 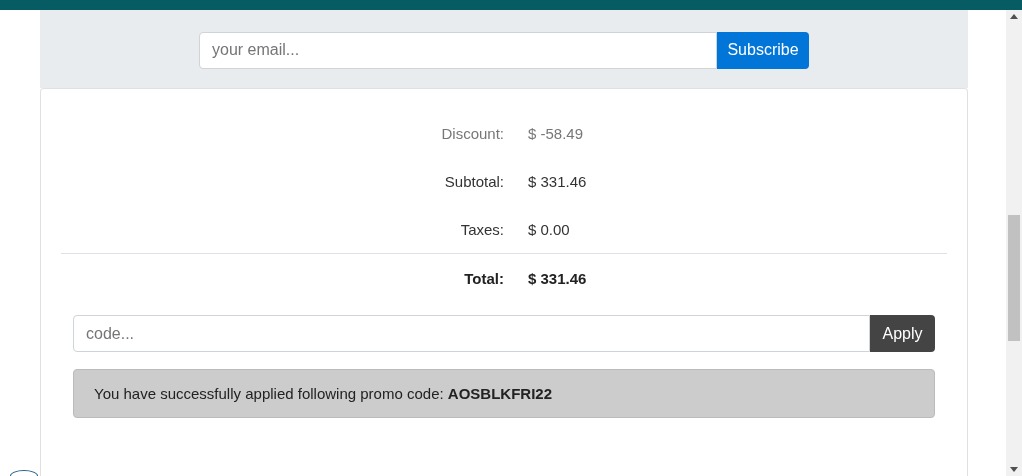 What do you see at coordinates (556, 133) in the screenshot?
I see `summary-value: $ -58.49` at bounding box center [556, 133].